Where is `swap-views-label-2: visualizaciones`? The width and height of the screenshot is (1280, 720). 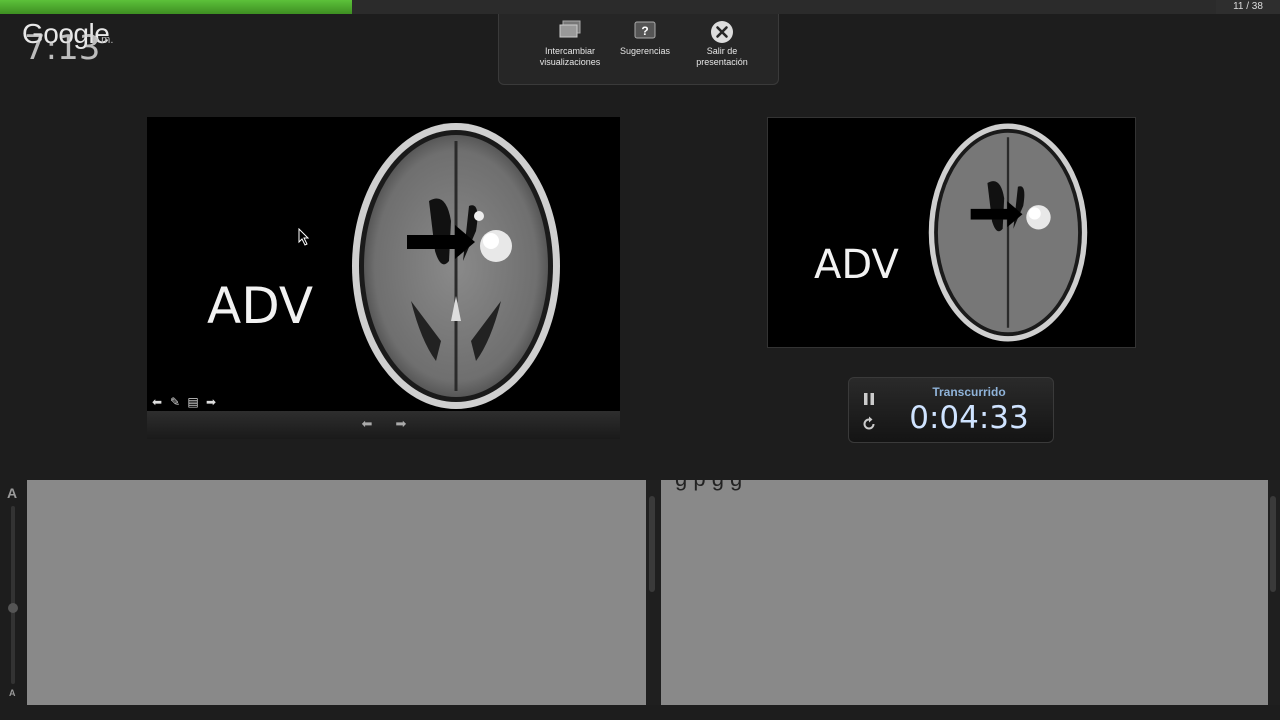
swap-views-label-2: visualizaciones is located at coordinates (570, 62).